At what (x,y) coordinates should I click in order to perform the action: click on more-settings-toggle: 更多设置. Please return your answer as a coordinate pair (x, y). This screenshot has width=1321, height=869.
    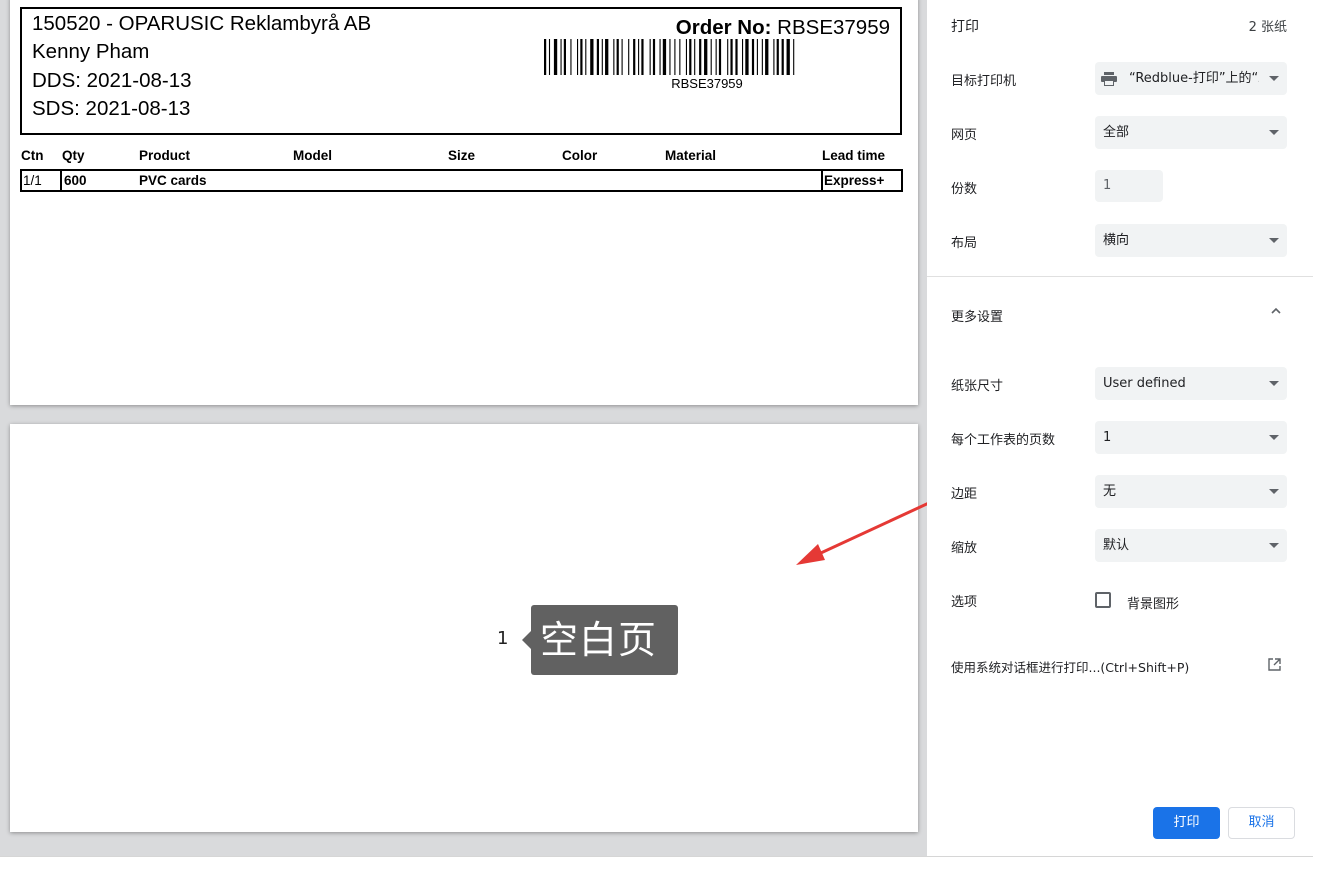
    Looking at the image, I should click on (977, 315).